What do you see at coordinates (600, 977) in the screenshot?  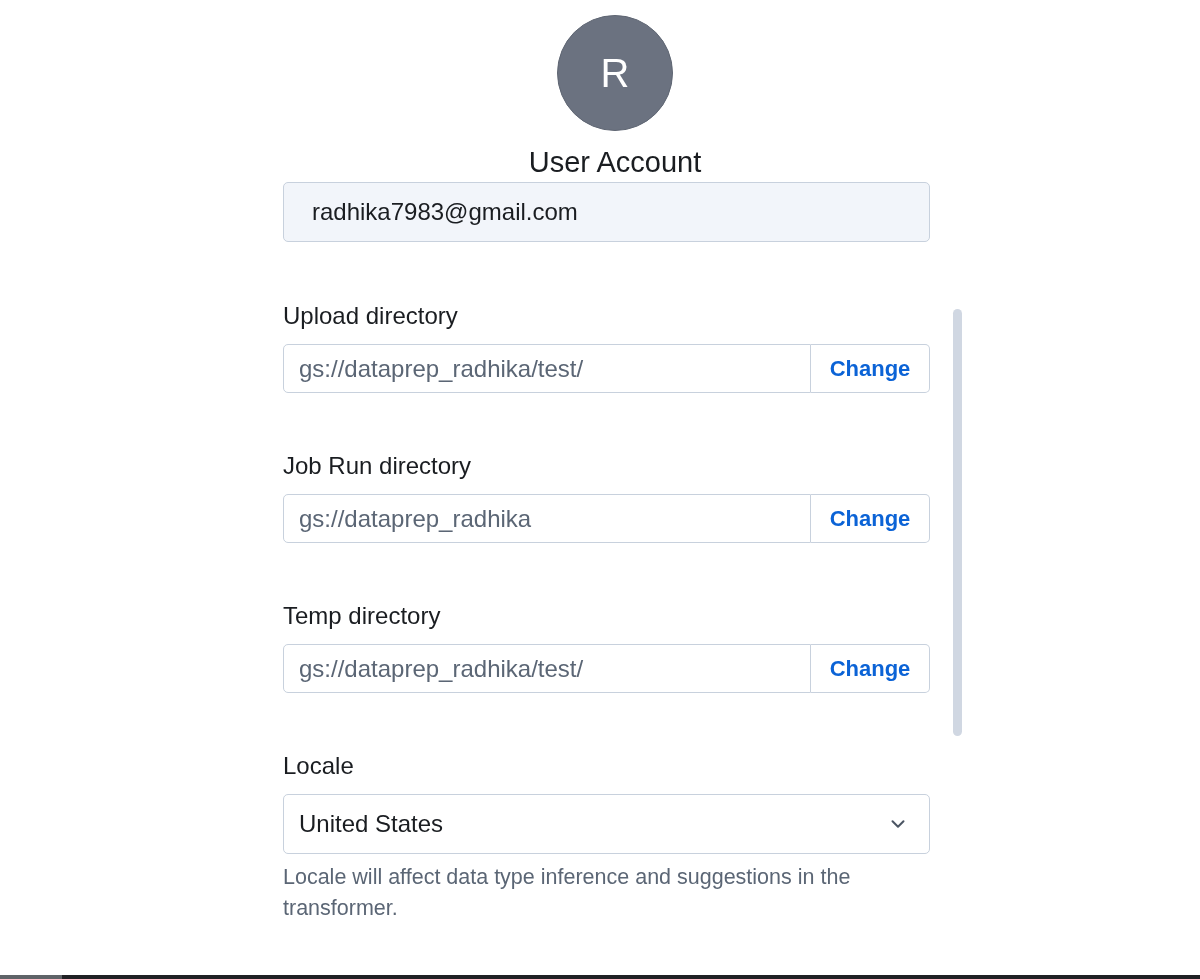 I see `horizontal-scrollbar` at bounding box center [600, 977].